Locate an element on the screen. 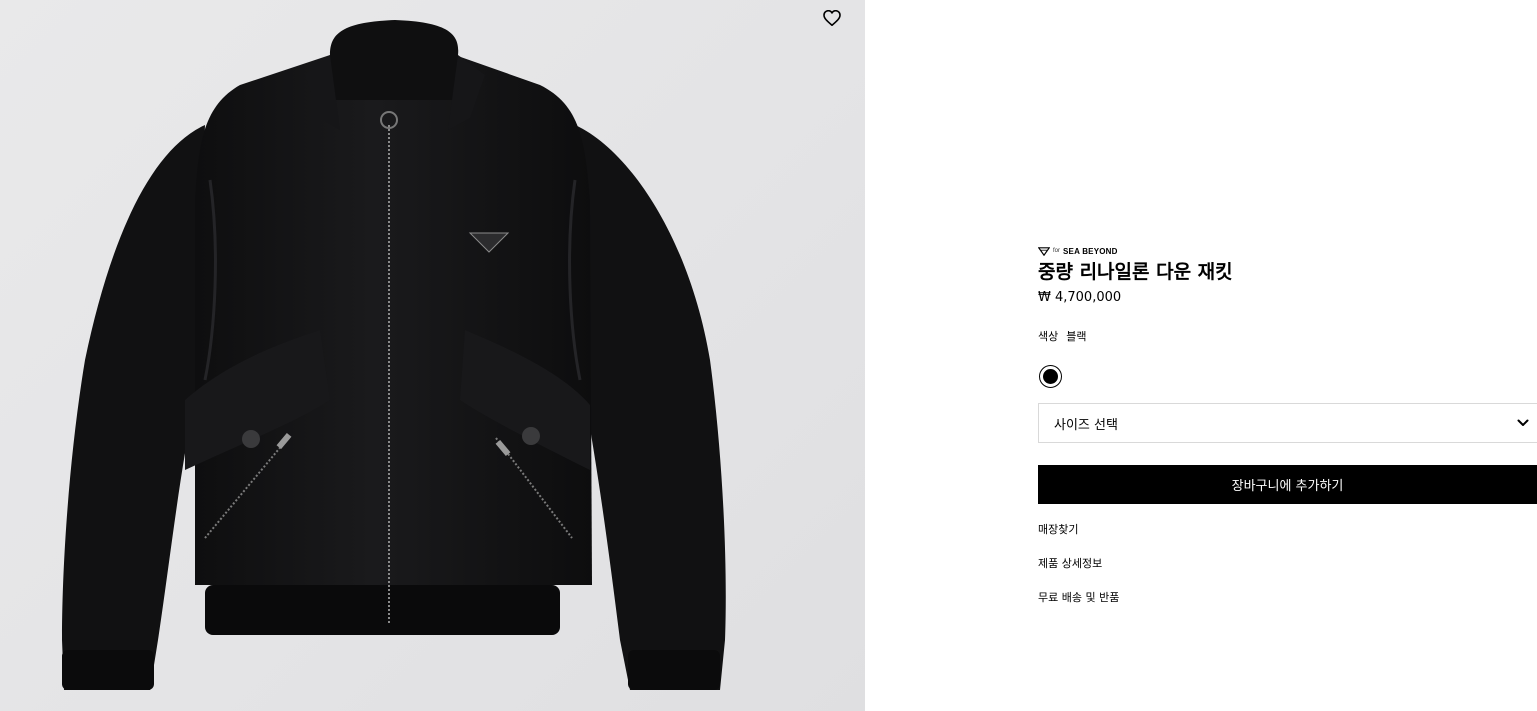 This screenshot has height=711, width=1537. wishlist-heart-button is located at coordinates (832, 18).